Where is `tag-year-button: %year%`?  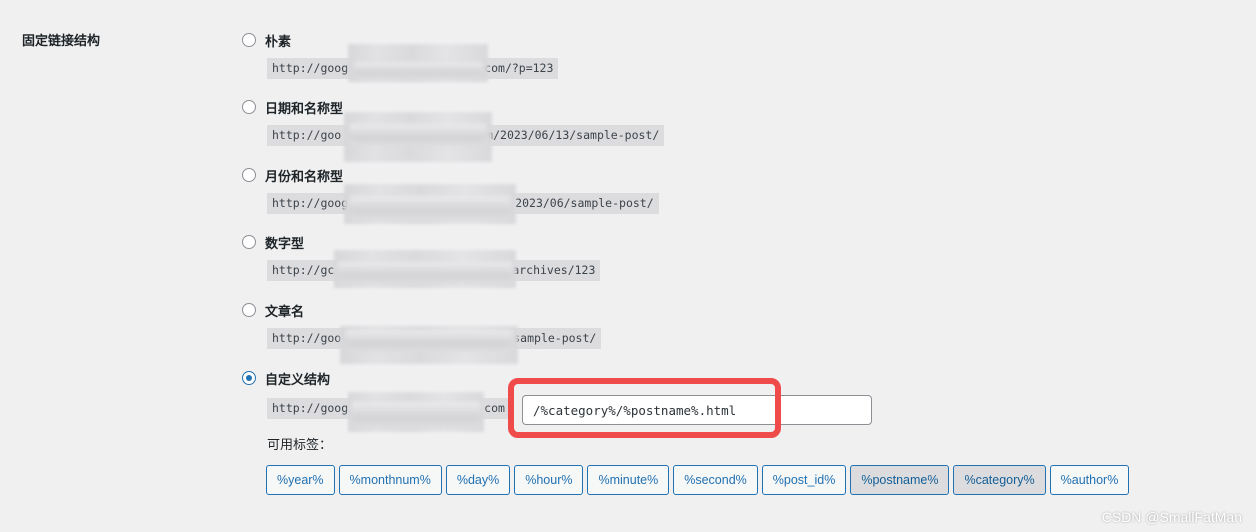 tag-year-button: %year% is located at coordinates (300, 480).